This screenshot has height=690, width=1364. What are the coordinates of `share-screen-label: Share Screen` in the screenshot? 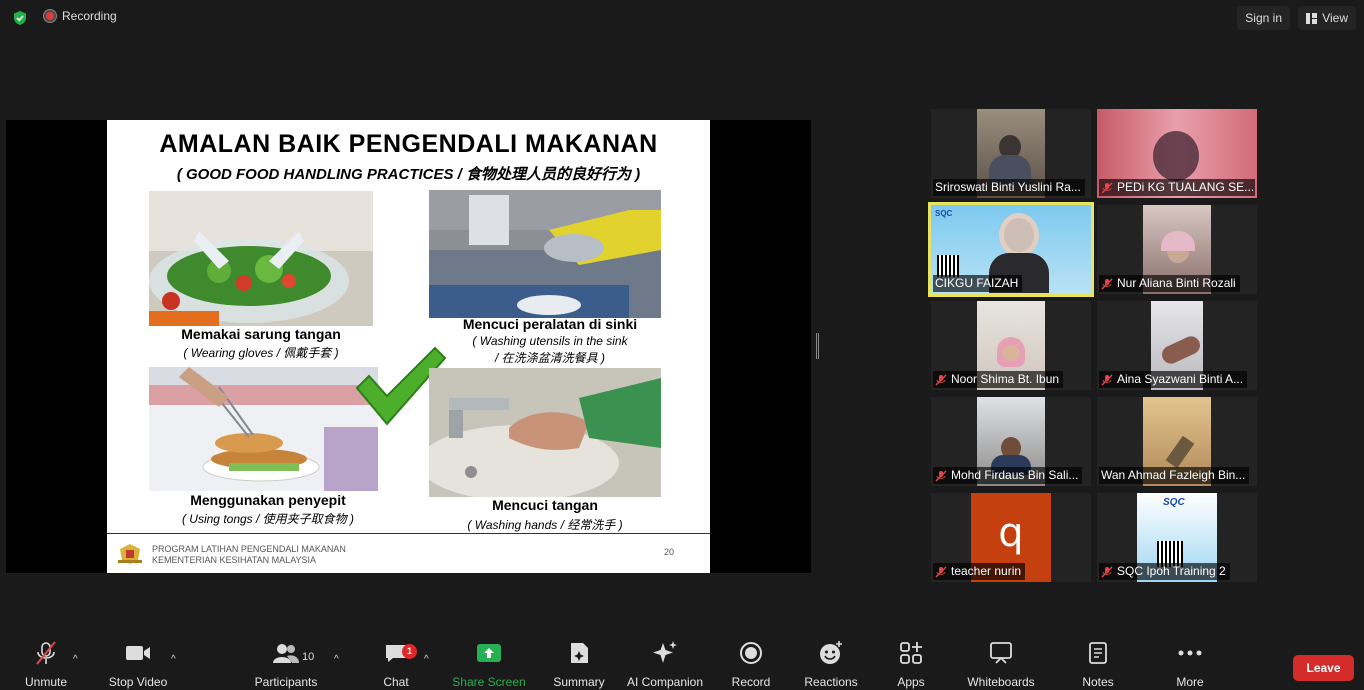 It's located at (489, 682).